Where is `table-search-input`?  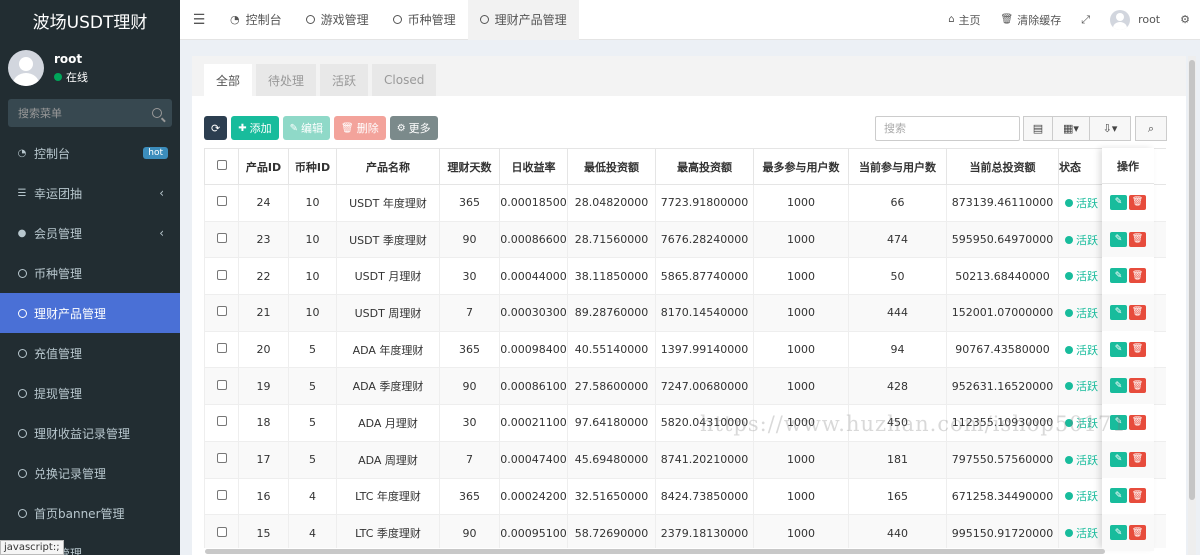
table-search-input is located at coordinates (947, 128).